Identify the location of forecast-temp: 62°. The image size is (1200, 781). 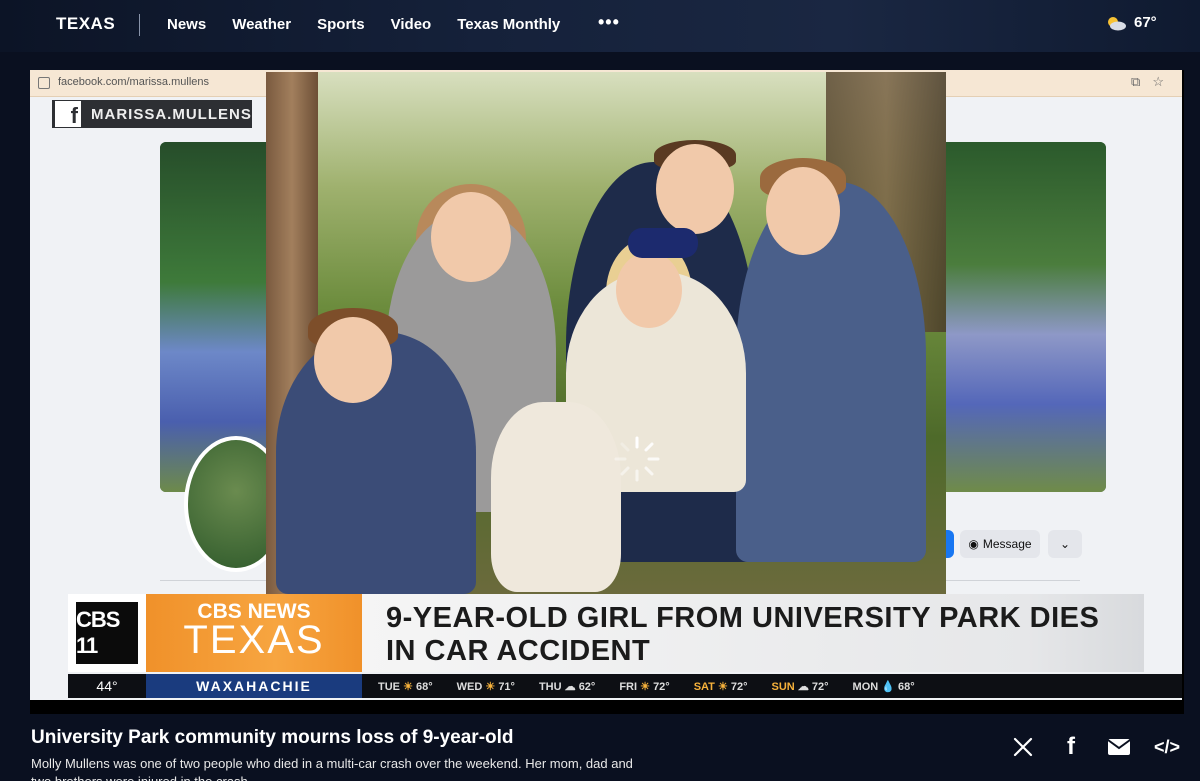
(587, 687).